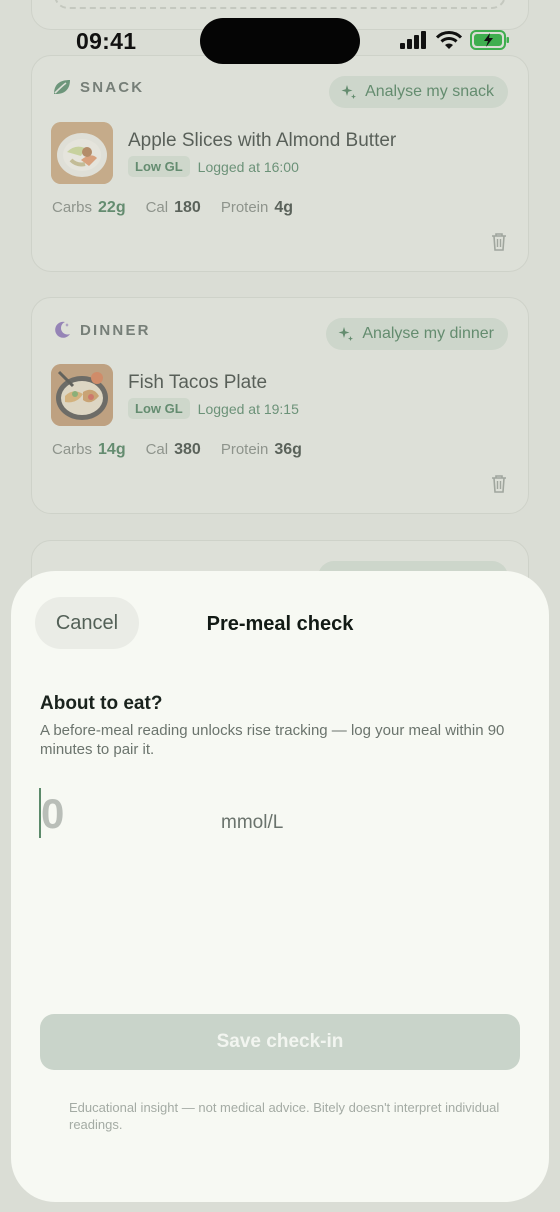  I want to click on unit-label: mmol/L, so click(252, 822).